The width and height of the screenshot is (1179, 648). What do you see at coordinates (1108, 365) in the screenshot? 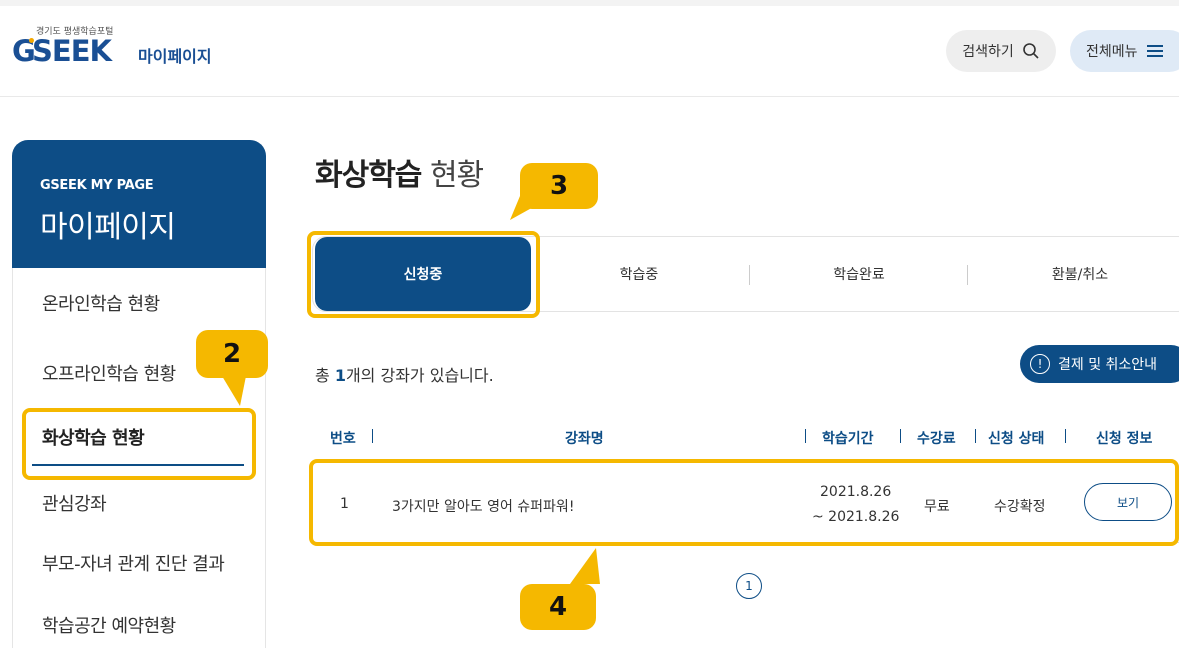
I see `payment-cancel-info-label: 결제 및 취소안내` at bounding box center [1108, 365].